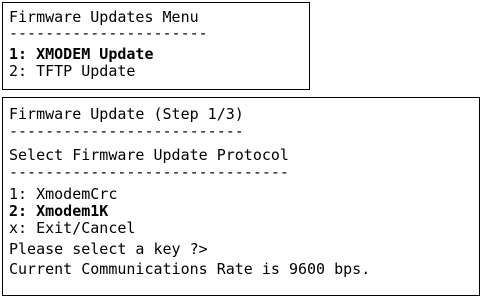  Describe the element at coordinates (63, 194) in the screenshot. I see `option-xmodem-crc: 1: XmodemCrc` at that location.